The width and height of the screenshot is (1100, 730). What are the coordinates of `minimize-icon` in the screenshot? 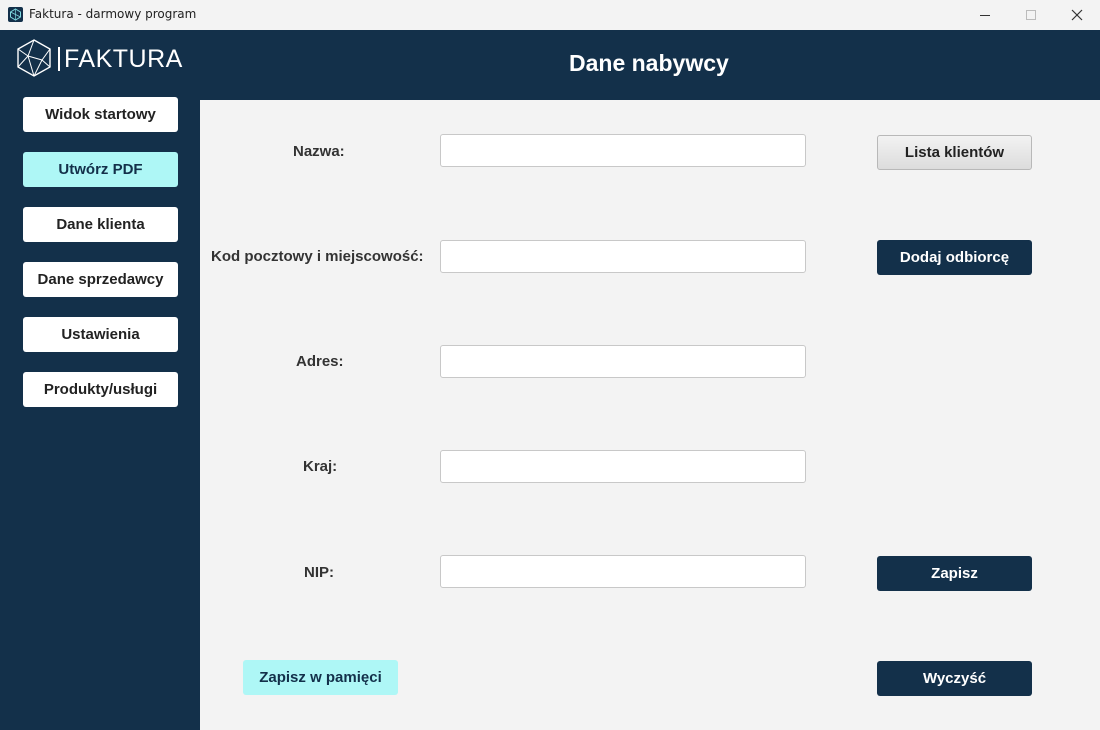 It's located at (984, 15).